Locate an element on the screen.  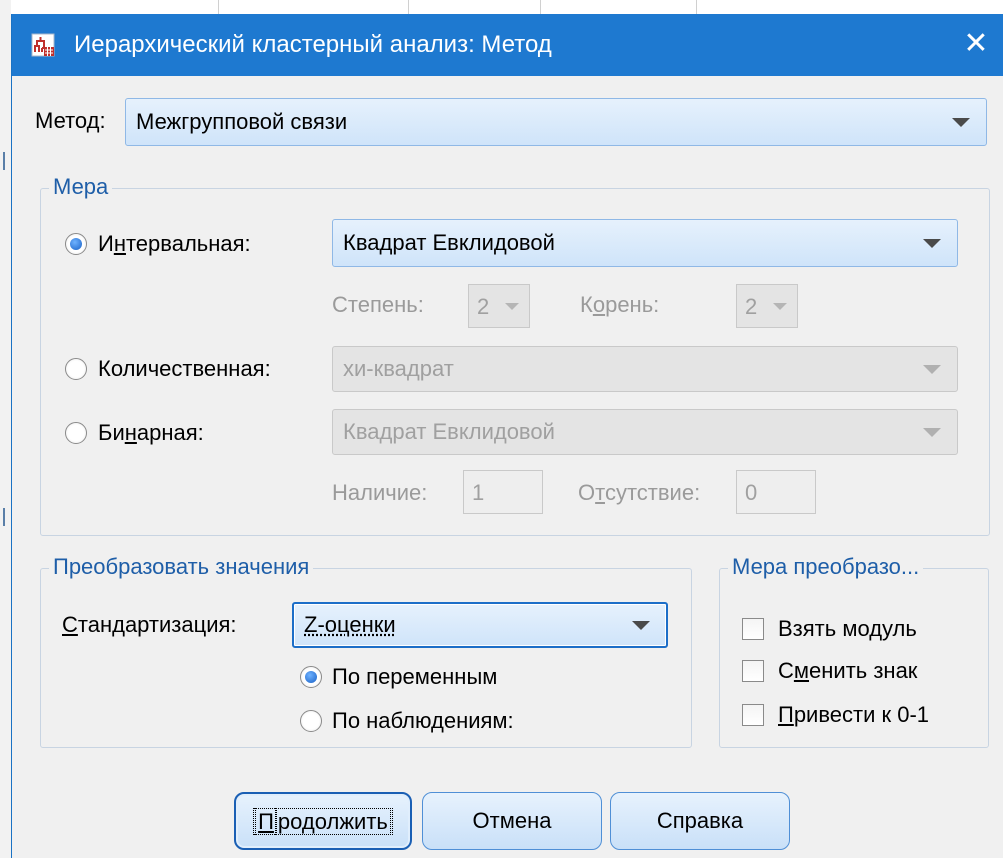
continue-button-label: Продолжить is located at coordinates (323, 821).